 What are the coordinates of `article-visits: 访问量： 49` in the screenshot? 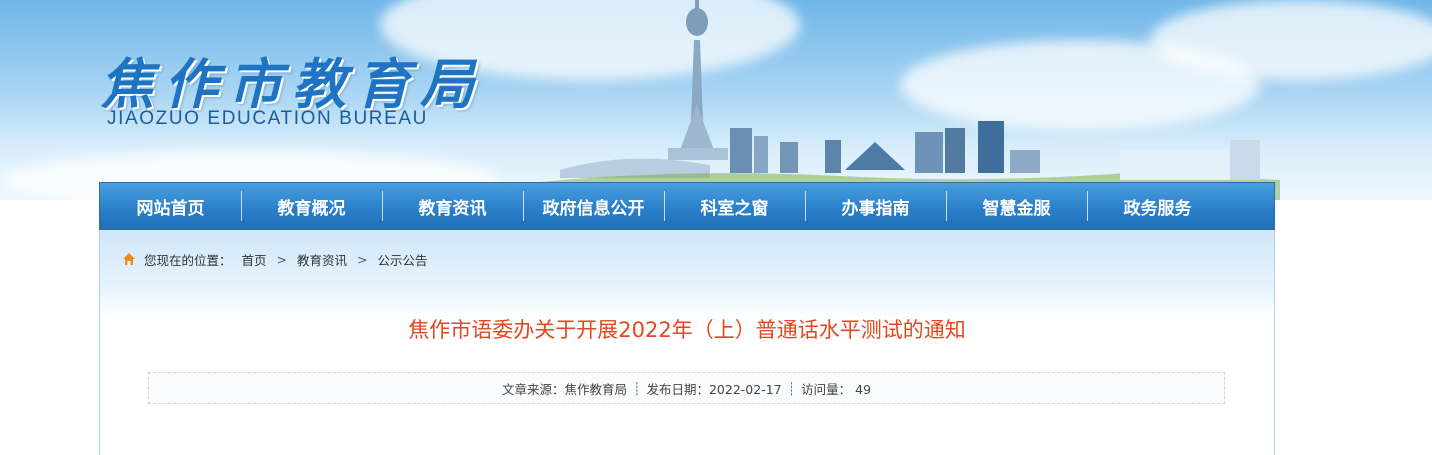 It's located at (836, 389).